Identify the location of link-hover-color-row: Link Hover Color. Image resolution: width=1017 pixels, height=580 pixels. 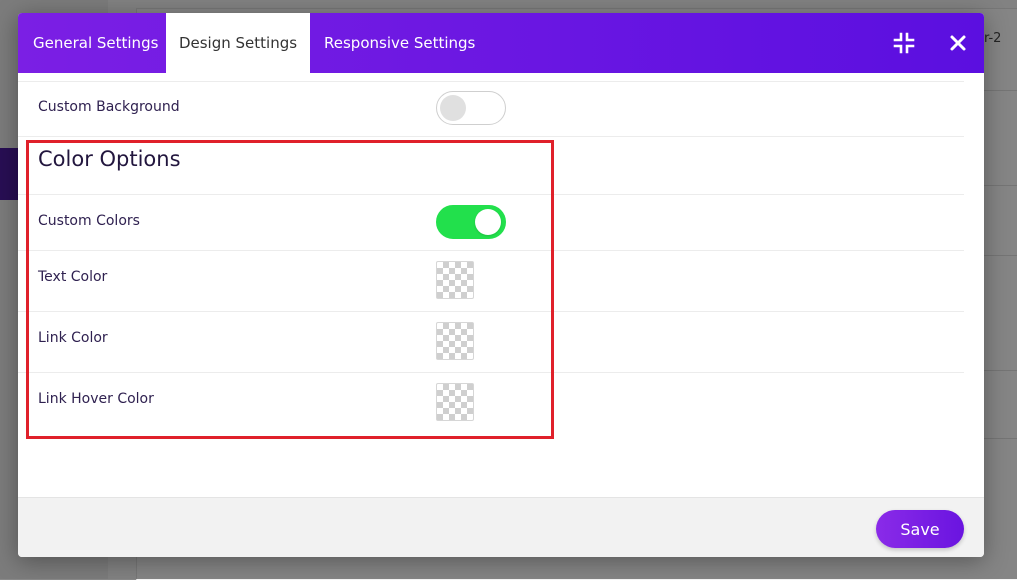
(491, 403).